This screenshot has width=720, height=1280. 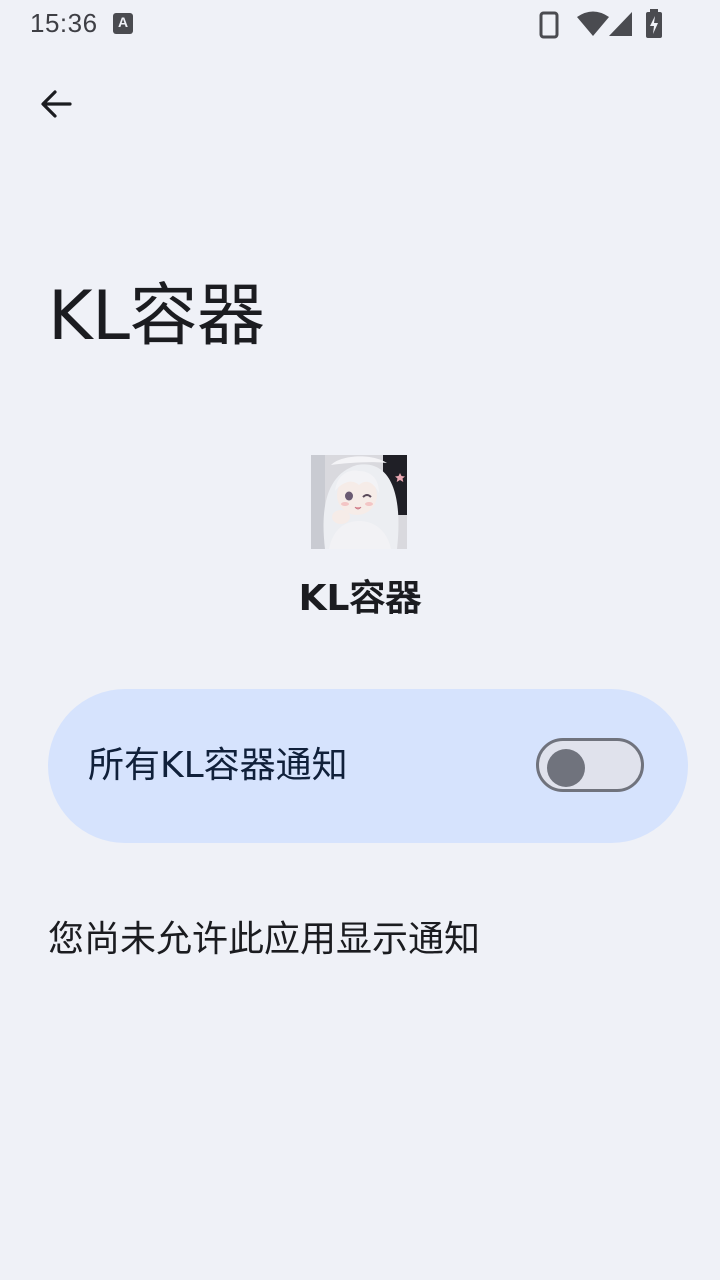 I want to click on notifications-disabled-message: 您尚未允许此应用显示通知, so click(x=264, y=939).